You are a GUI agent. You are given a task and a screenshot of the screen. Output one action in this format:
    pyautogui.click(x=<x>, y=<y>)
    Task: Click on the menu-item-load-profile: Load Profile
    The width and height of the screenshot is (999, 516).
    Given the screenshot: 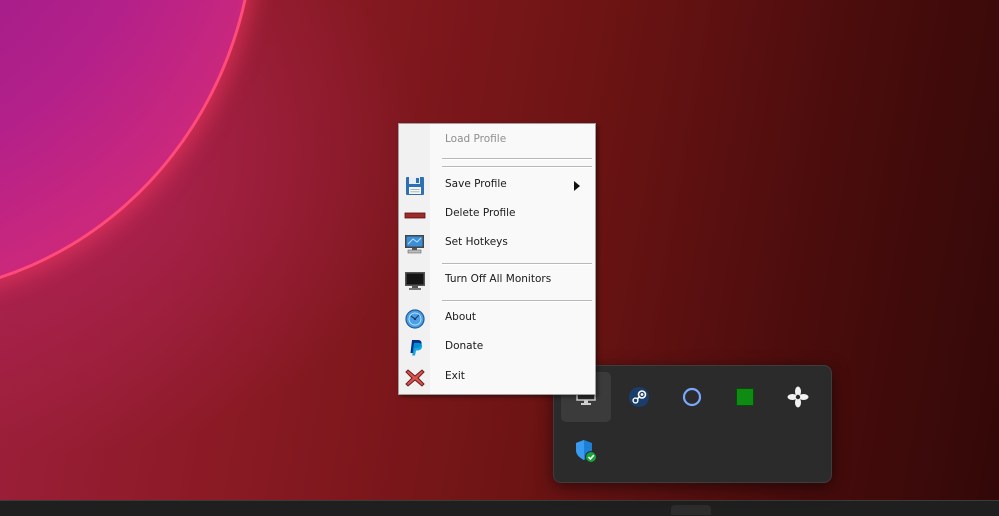 What is the action you would take?
    pyautogui.click(x=497, y=141)
    